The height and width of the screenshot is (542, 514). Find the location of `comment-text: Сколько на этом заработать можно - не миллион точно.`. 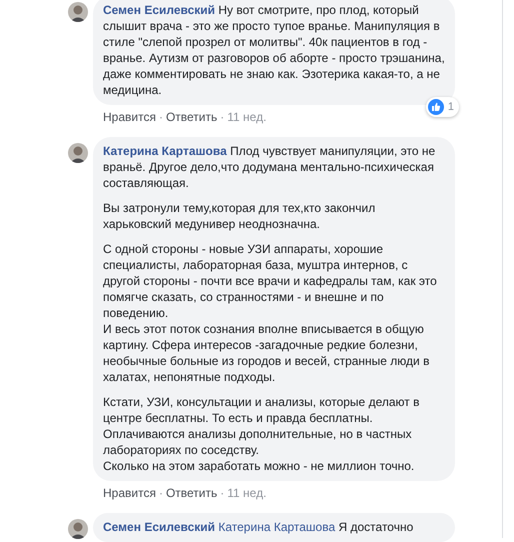

comment-text: Сколько на этом заработать можно - не миллион точно. is located at coordinates (259, 466).